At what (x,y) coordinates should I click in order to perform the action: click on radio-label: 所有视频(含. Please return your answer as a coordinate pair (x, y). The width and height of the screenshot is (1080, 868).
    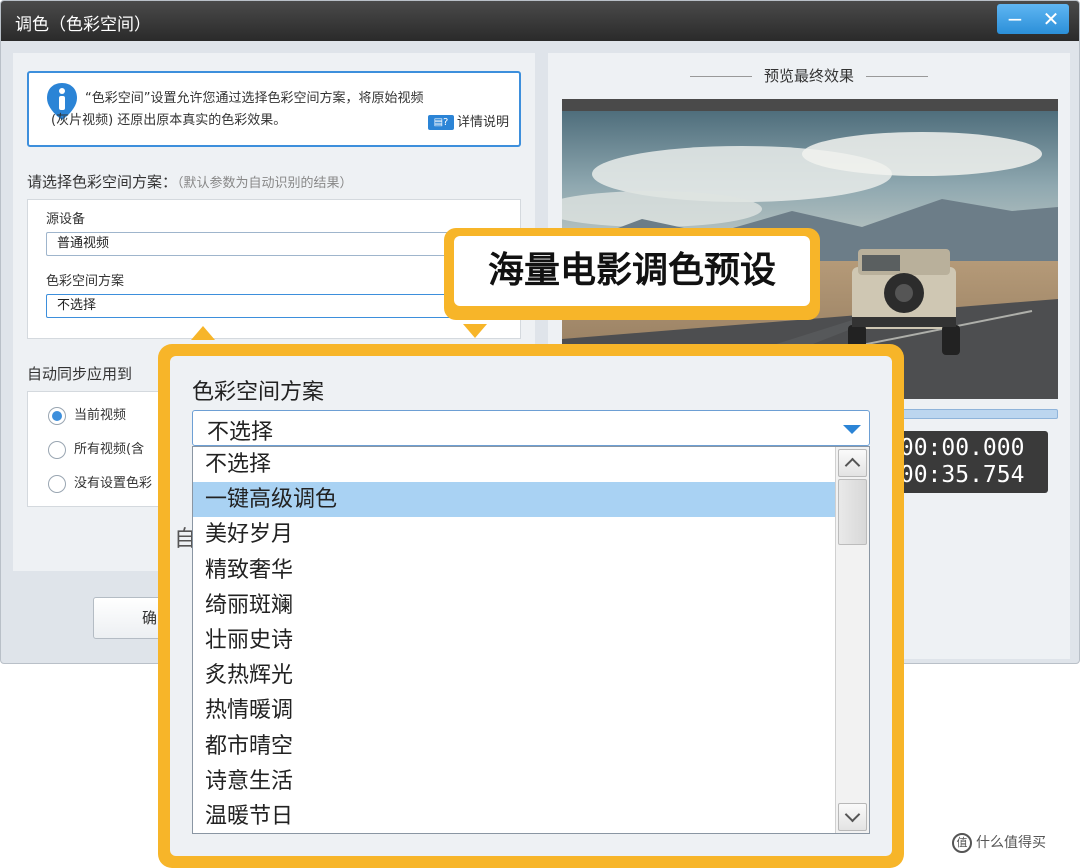
    Looking at the image, I should click on (109, 449).